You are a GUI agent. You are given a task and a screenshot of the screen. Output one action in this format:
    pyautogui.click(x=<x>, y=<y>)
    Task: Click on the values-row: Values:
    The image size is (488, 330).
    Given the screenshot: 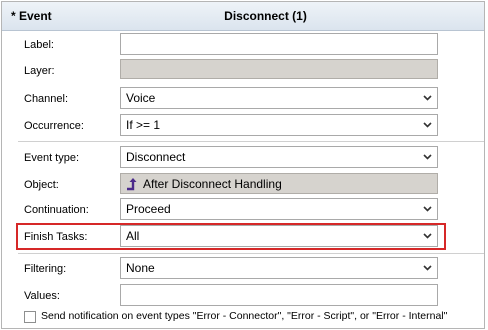 What is the action you would take?
    pyautogui.click(x=243, y=296)
    